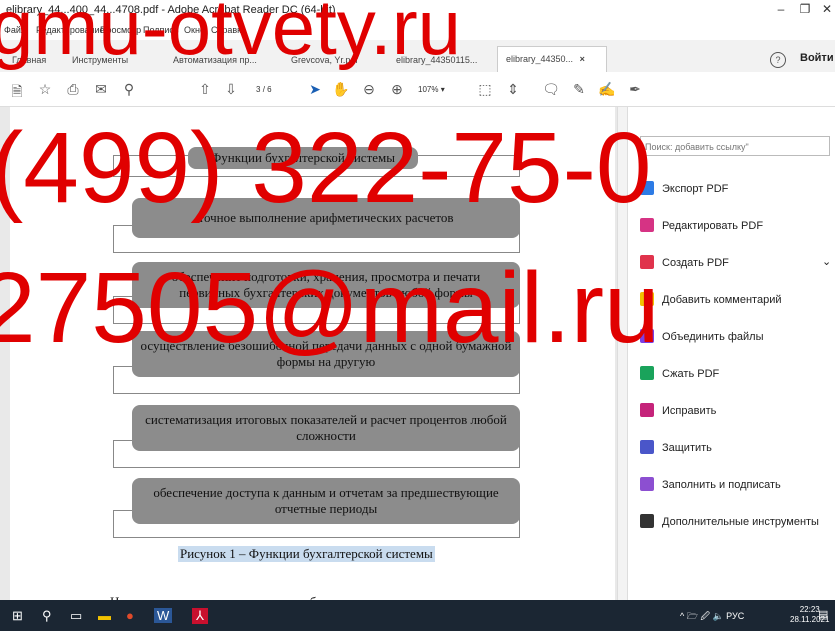 Image resolution: width=835 pixels, height=631 pixels. What do you see at coordinates (826, 261) in the screenshot?
I see `chevron-down-icon: ⌄` at bounding box center [826, 261].